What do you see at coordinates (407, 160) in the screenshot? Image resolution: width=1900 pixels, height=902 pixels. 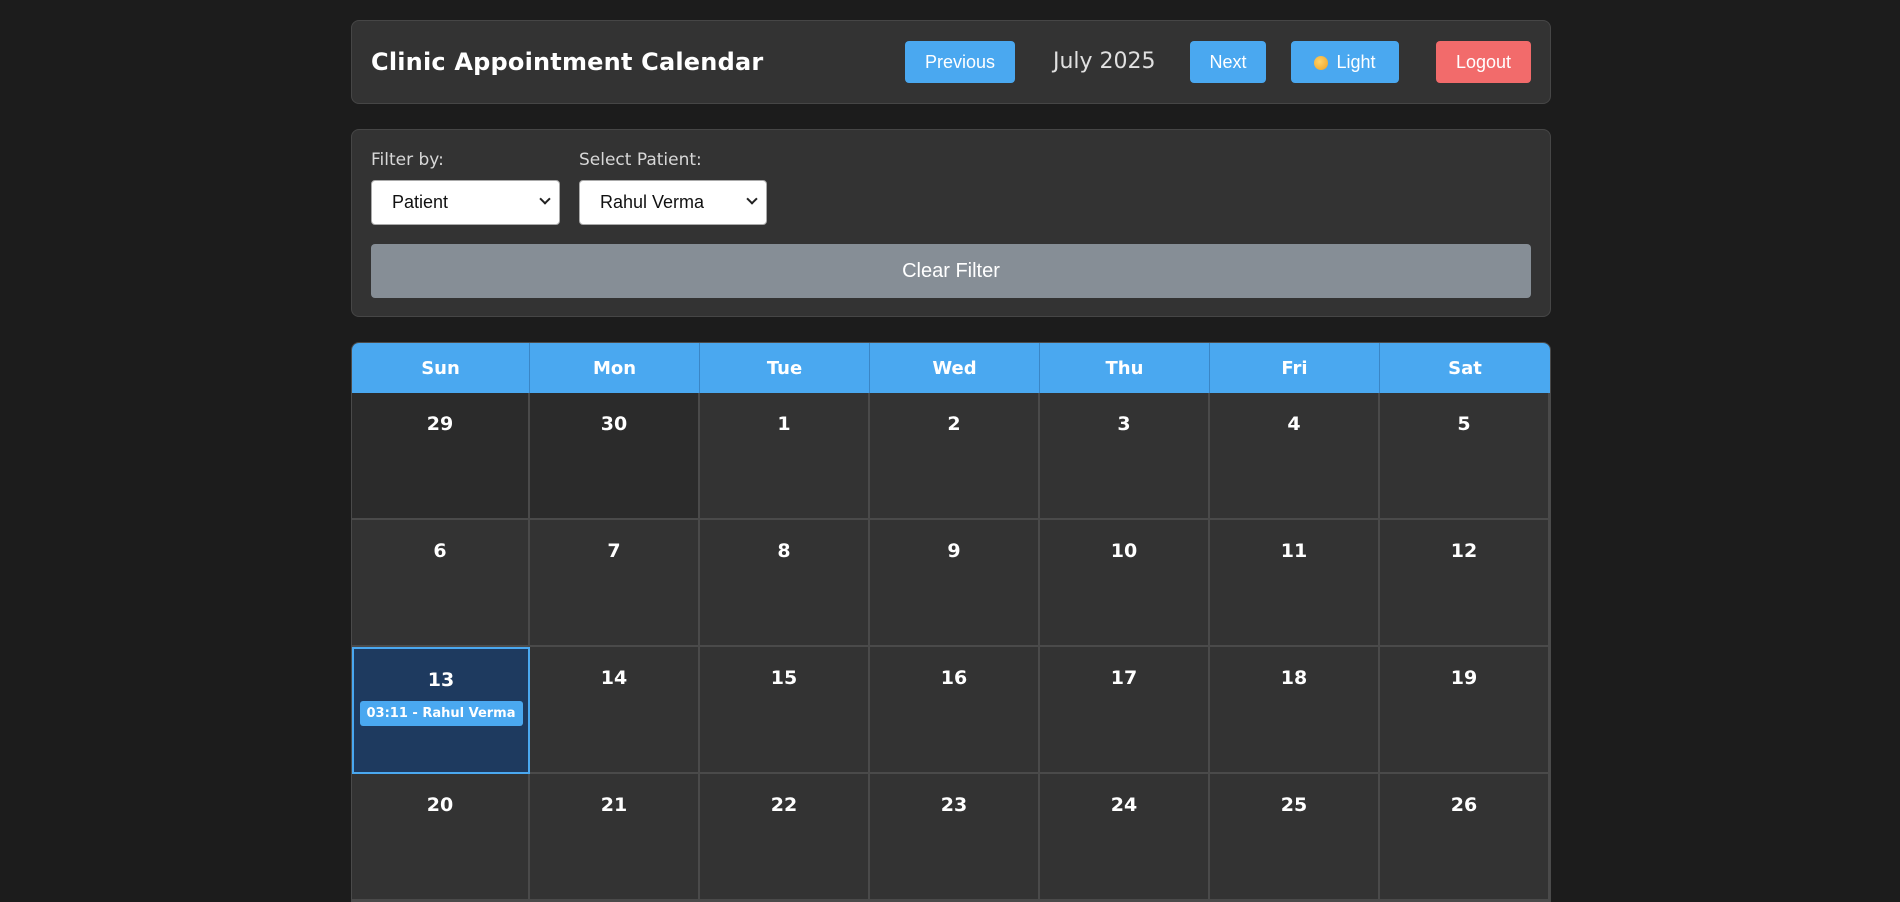 I see `filter-by-label: Filter by:` at bounding box center [407, 160].